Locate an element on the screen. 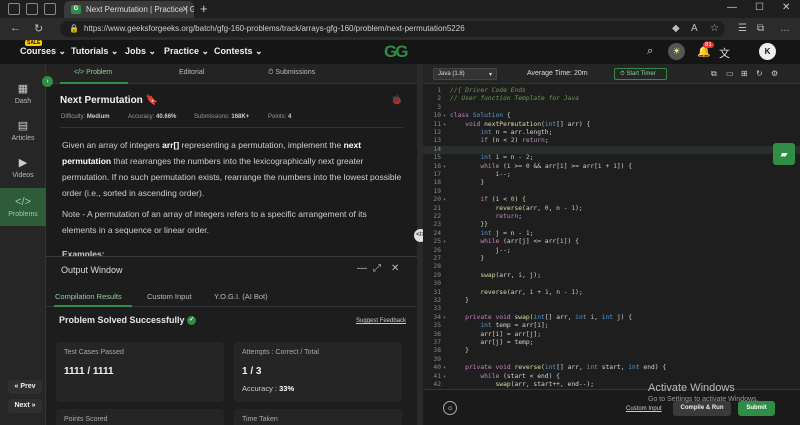  custom-input-link: Custom Input is located at coordinates (644, 409).